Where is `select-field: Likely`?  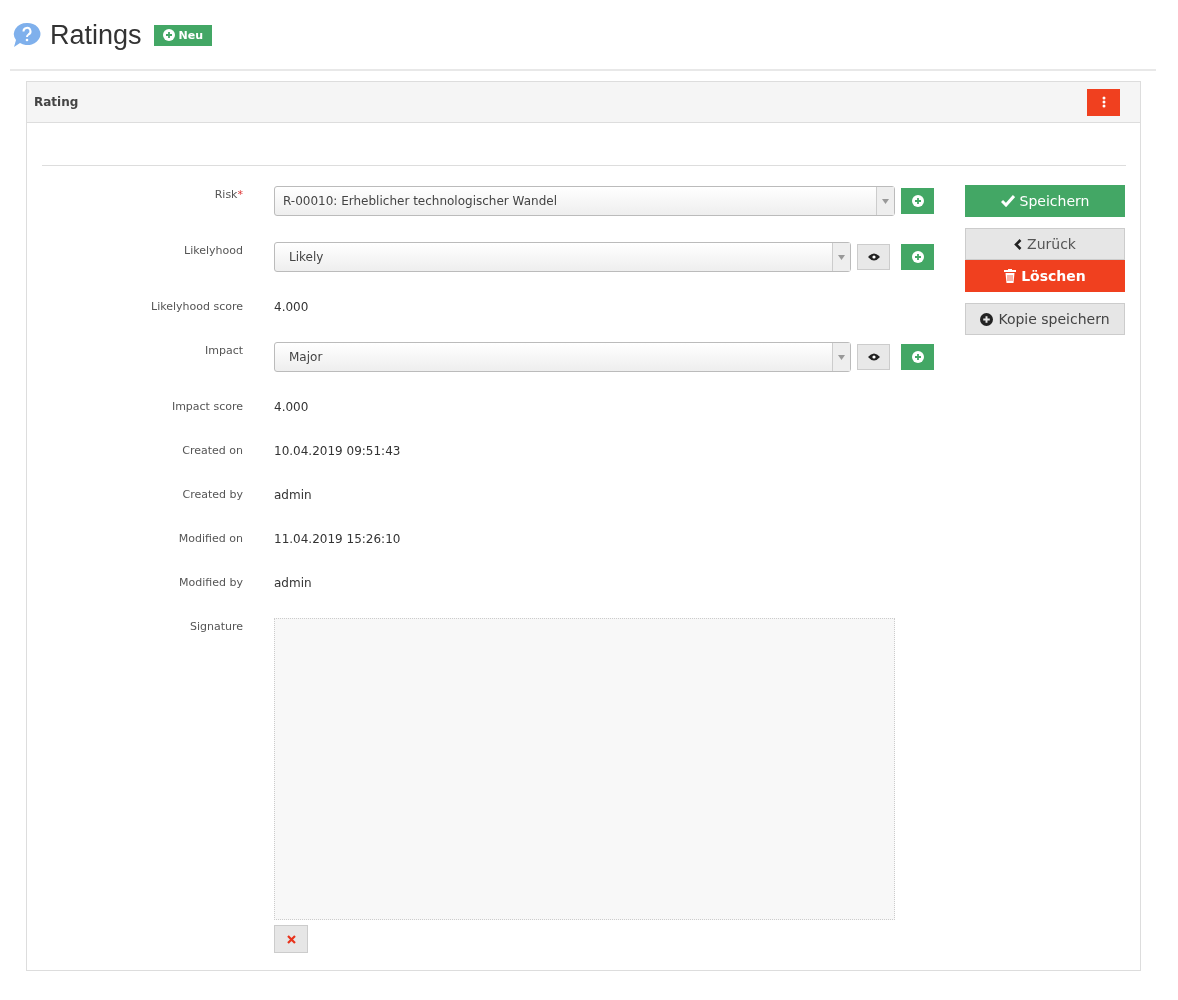
select-field: Likely is located at coordinates (562, 257).